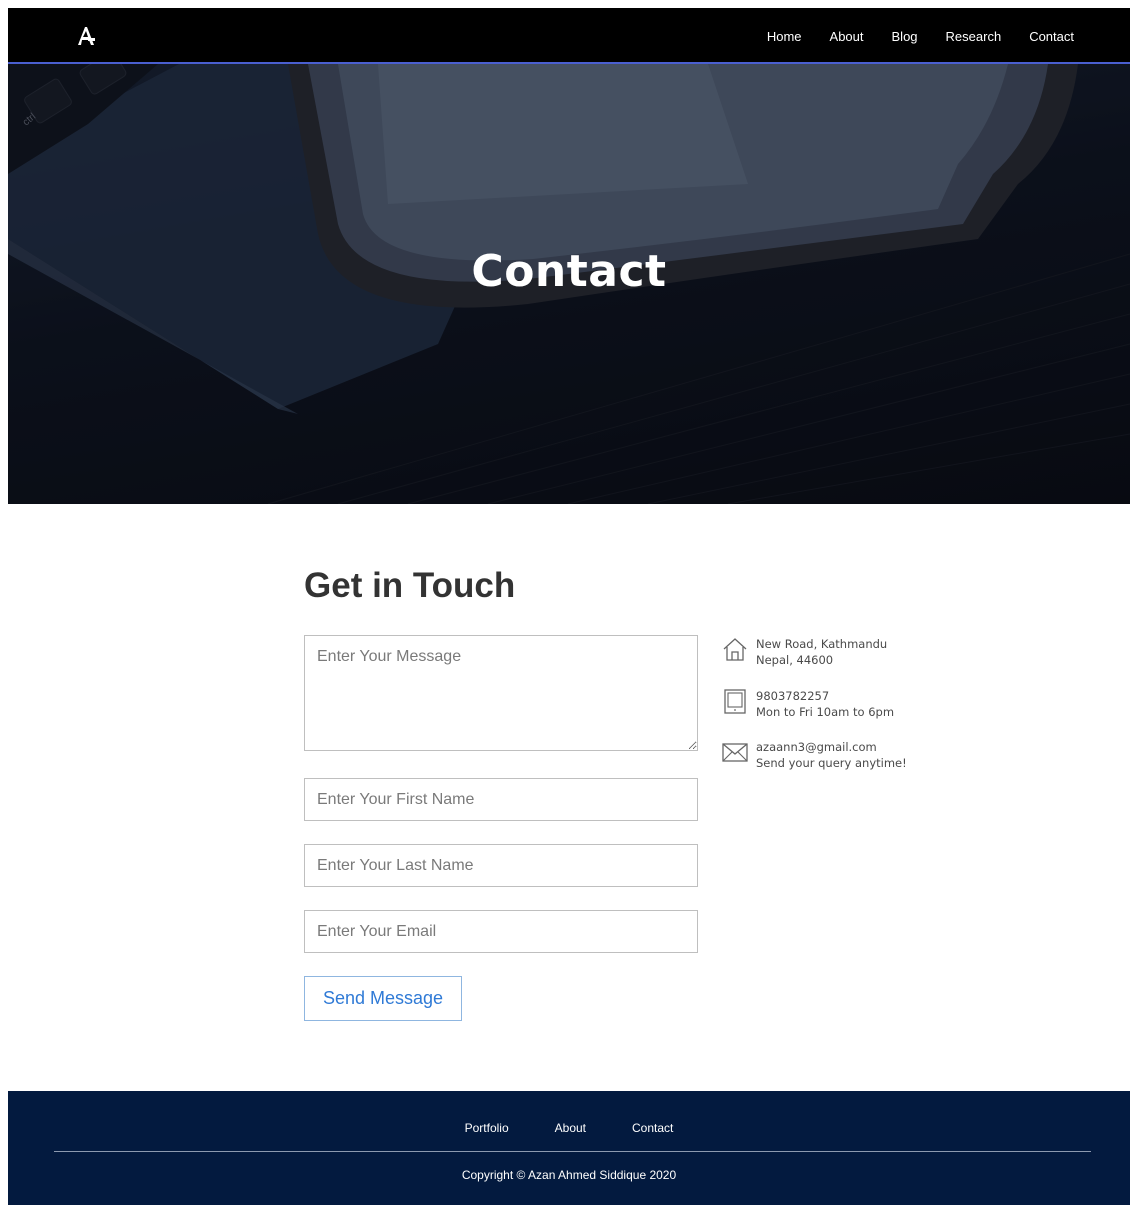 This screenshot has height=1205, width=1130. What do you see at coordinates (847, 36) in the screenshot?
I see `nav-about: About` at bounding box center [847, 36].